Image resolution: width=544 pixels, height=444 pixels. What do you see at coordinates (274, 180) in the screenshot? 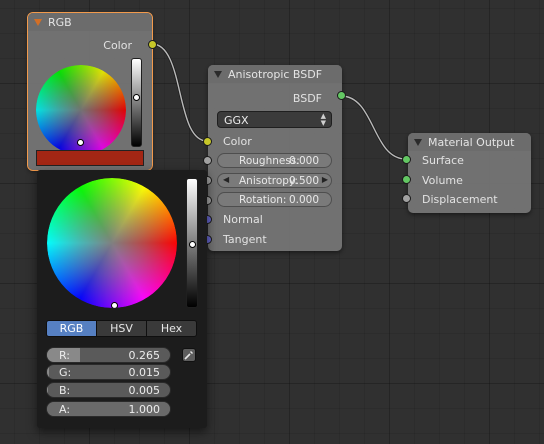
I see `anisotropy-field: ◀ Anisotropy: 0.500 ▶` at bounding box center [274, 180].